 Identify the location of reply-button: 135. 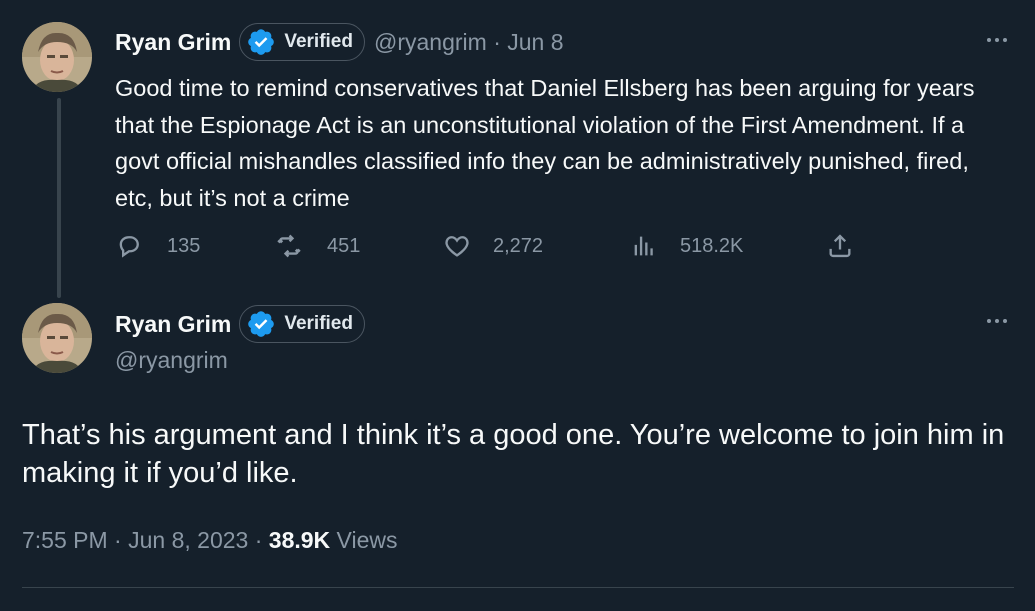
(157, 246).